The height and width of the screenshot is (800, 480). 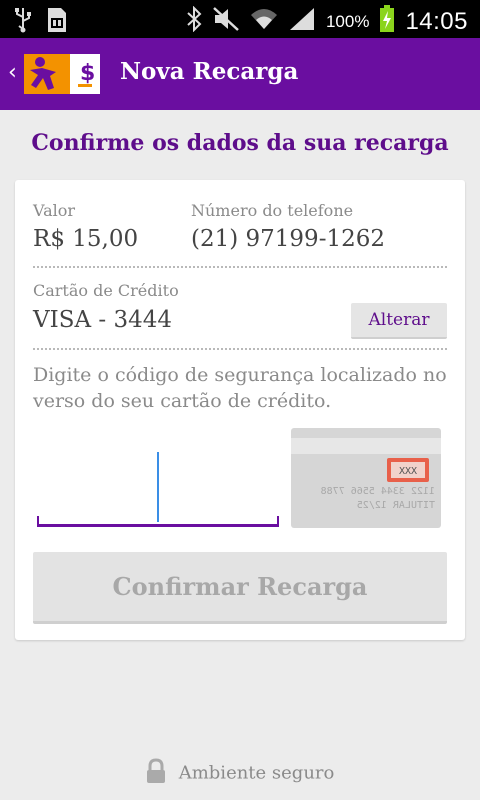 What do you see at coordinates (209, 71) in the screenshot?
I see `screen-title: Nova Recarga` at bounding box center [209, 71].